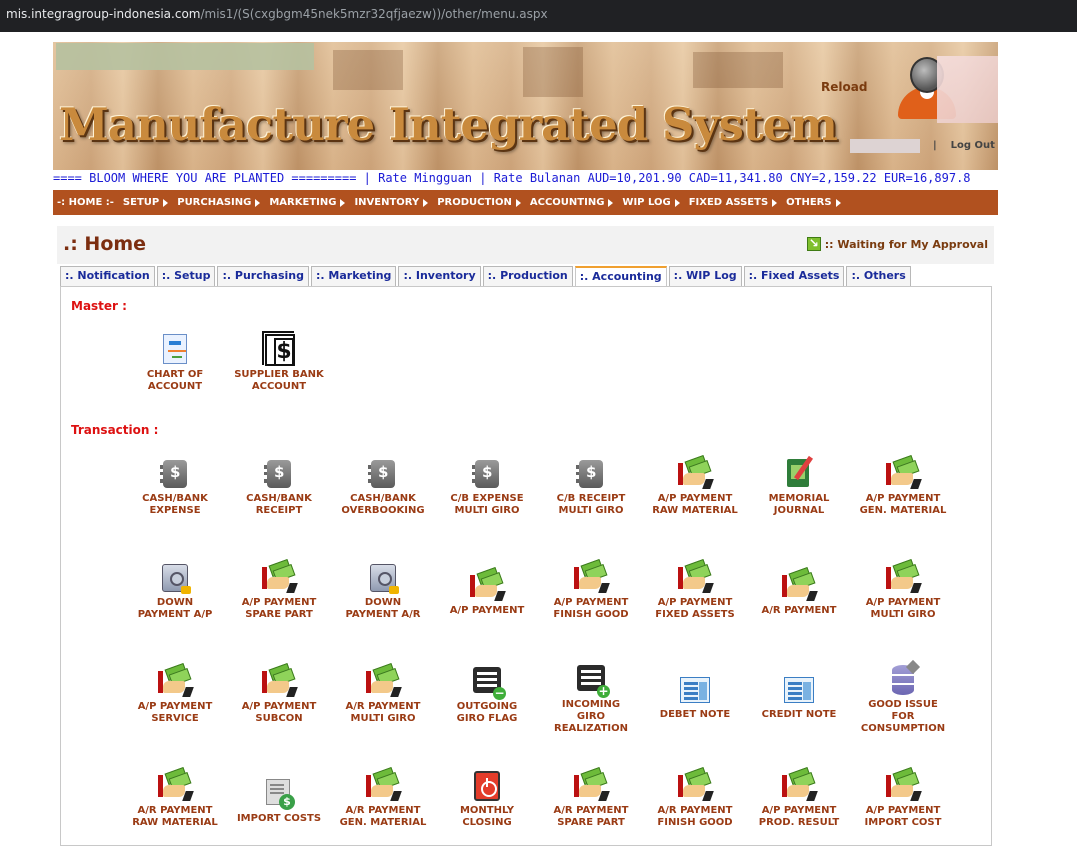 This screenshot has width=1077, height=846. Describe the element at coordinates (383, 609) in the screenshot. I see `app-label: DOWN PAYMENT A/R` at that location.